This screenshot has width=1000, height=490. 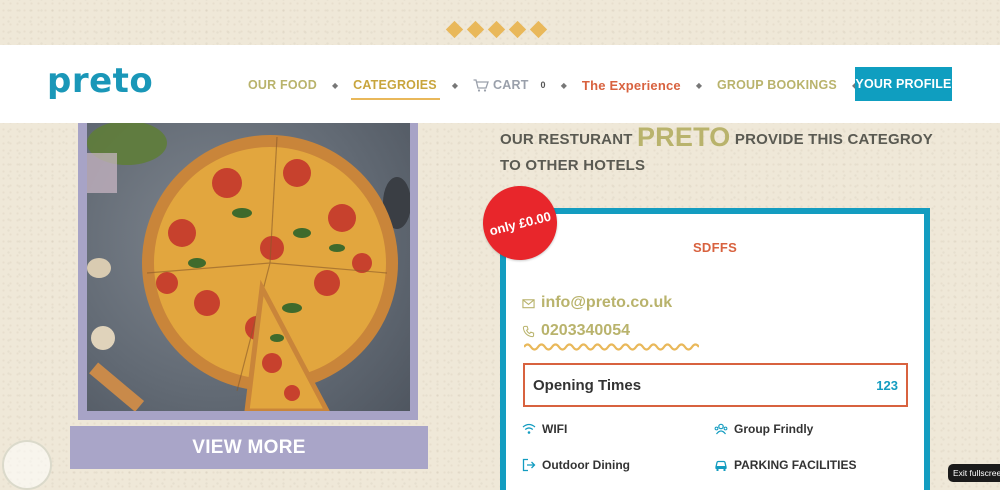 I want to click on amenity-label: Outdoor Dining, so click(x=586, y=465).